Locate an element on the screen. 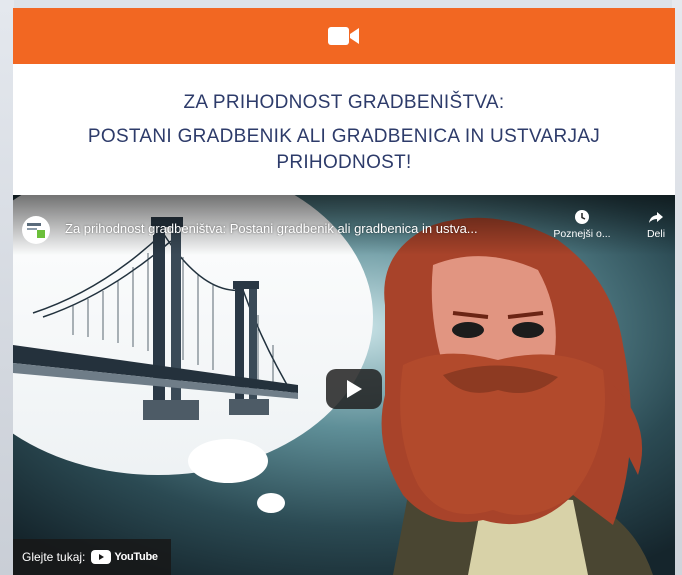 The height and width of the screenshot is (575, 682). card-header is located at coordinates (344, 36).